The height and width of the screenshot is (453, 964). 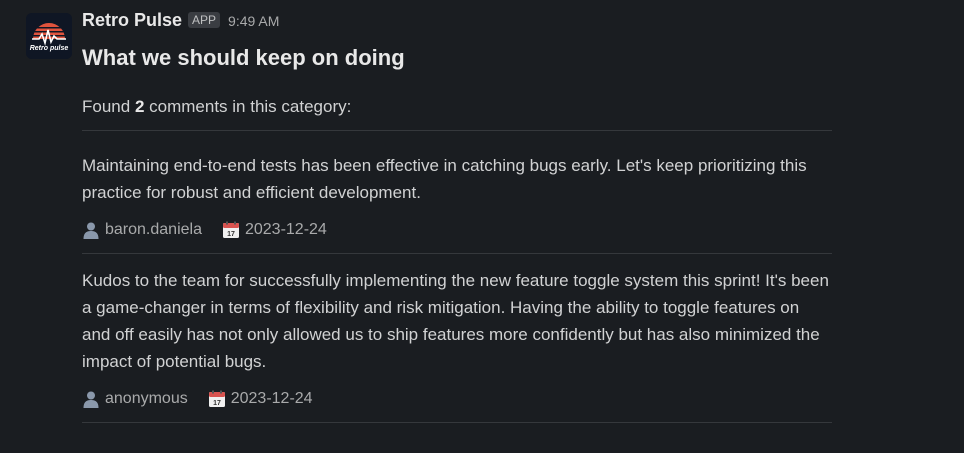 What do you see at coordinates (49, 48) in the screenshot?
I see `avatar-text: Retro pulse` at bounding box center [49, 48].